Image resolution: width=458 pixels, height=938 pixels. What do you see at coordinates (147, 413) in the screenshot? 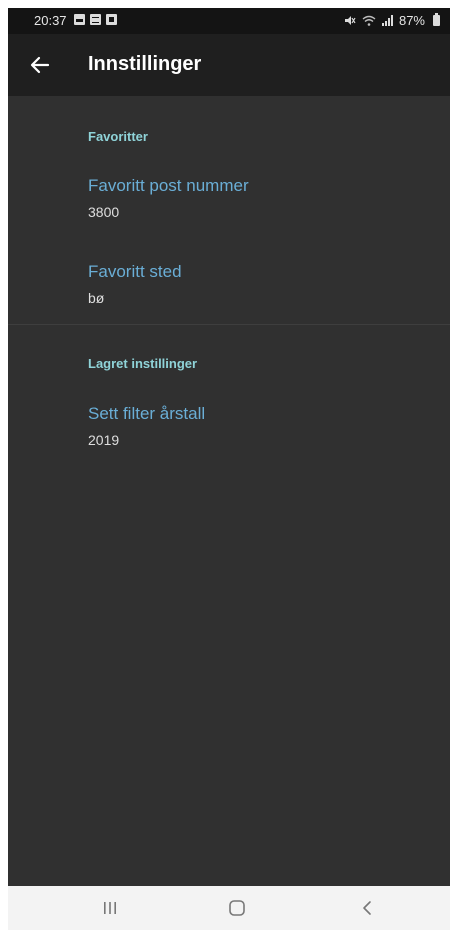
I see `pref-title: Sett filter årstall` at bounding box center [147, 413].